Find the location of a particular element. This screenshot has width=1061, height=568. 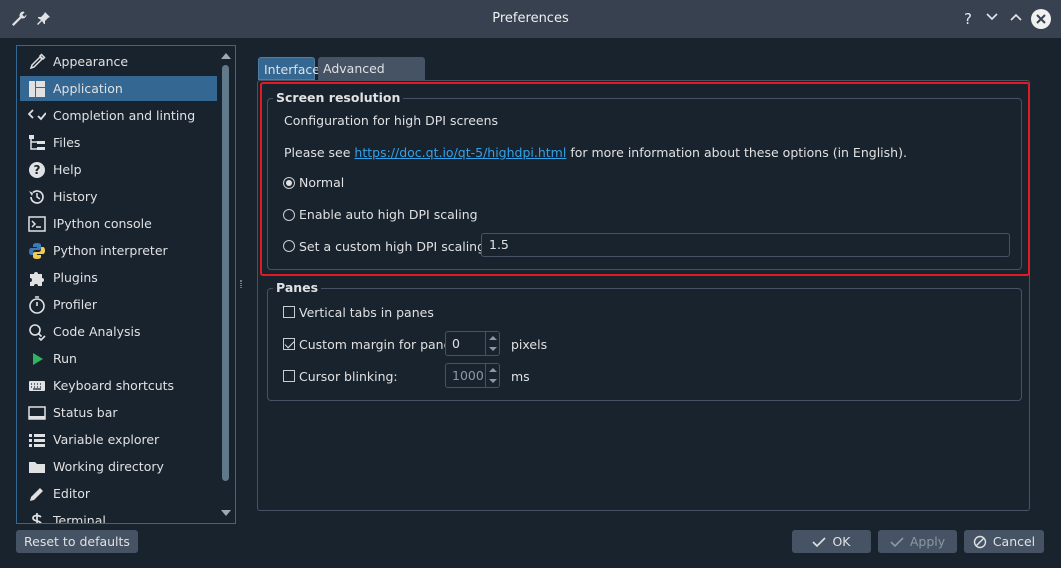

maximize-button is located at coordinates (1016, 19).